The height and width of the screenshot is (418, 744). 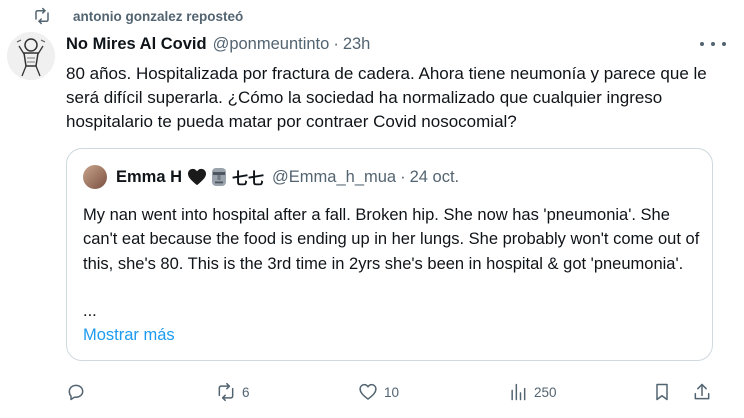 I want to click on quote-time: 24 oct., so click(x=434, y=176).